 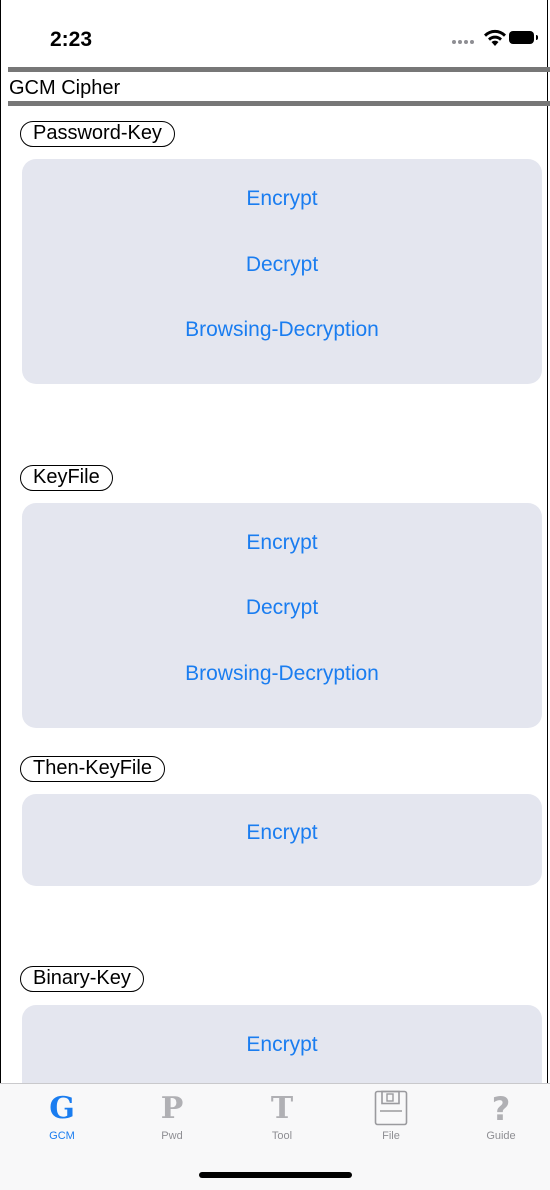 What do you see at coordinates (172, 1108) in the screenshot?
I see `pwd-icon: P` at bounding box center [172, 1108].